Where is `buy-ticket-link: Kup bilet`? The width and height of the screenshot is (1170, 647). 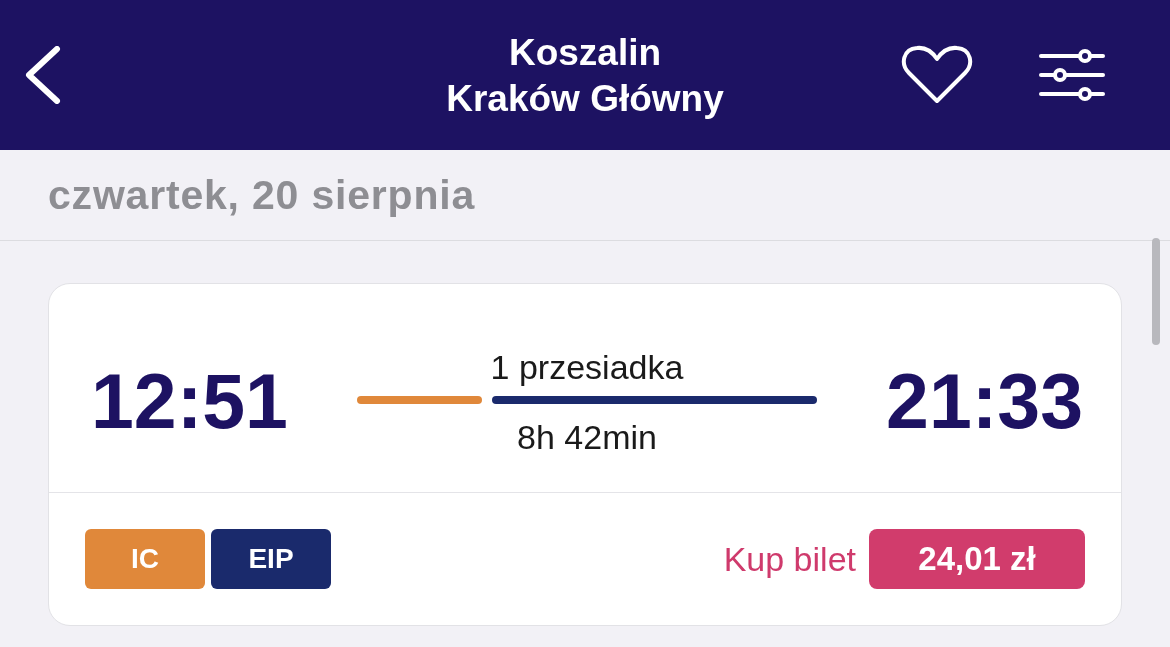
buy-ticket-link: Kup bilet is located at coordinates (789, 559).